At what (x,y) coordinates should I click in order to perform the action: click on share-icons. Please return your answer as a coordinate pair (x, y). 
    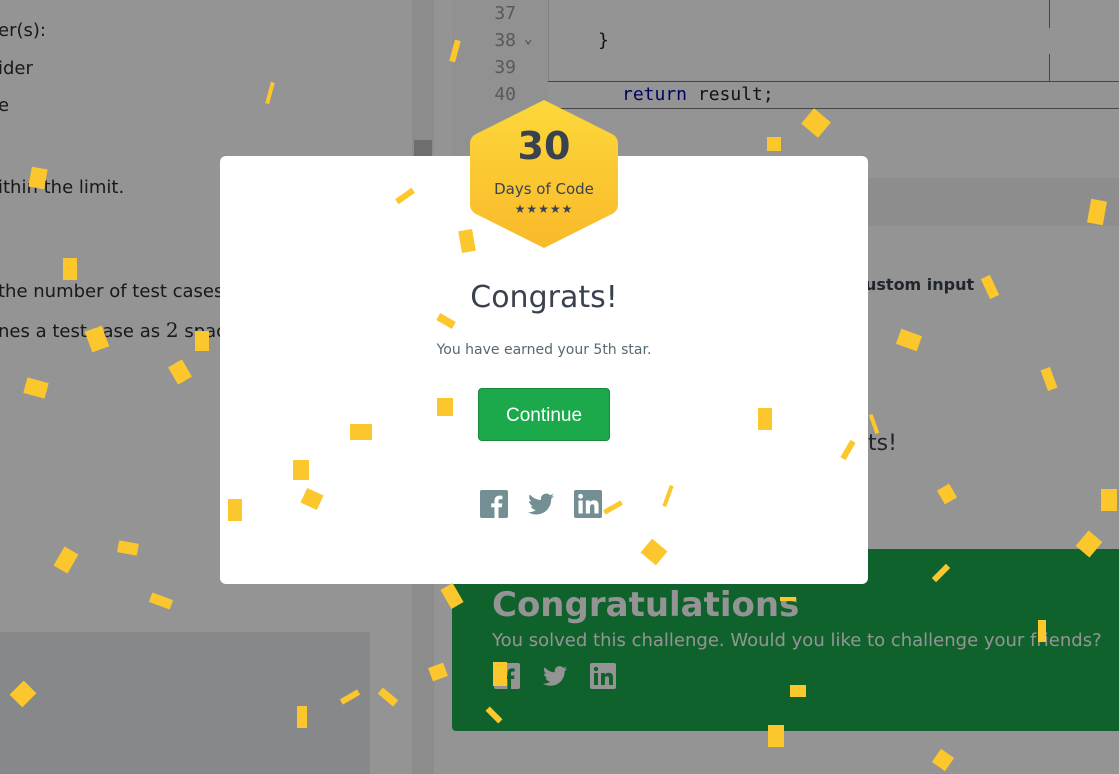
    Looking at the image, I should click on (544, 505).